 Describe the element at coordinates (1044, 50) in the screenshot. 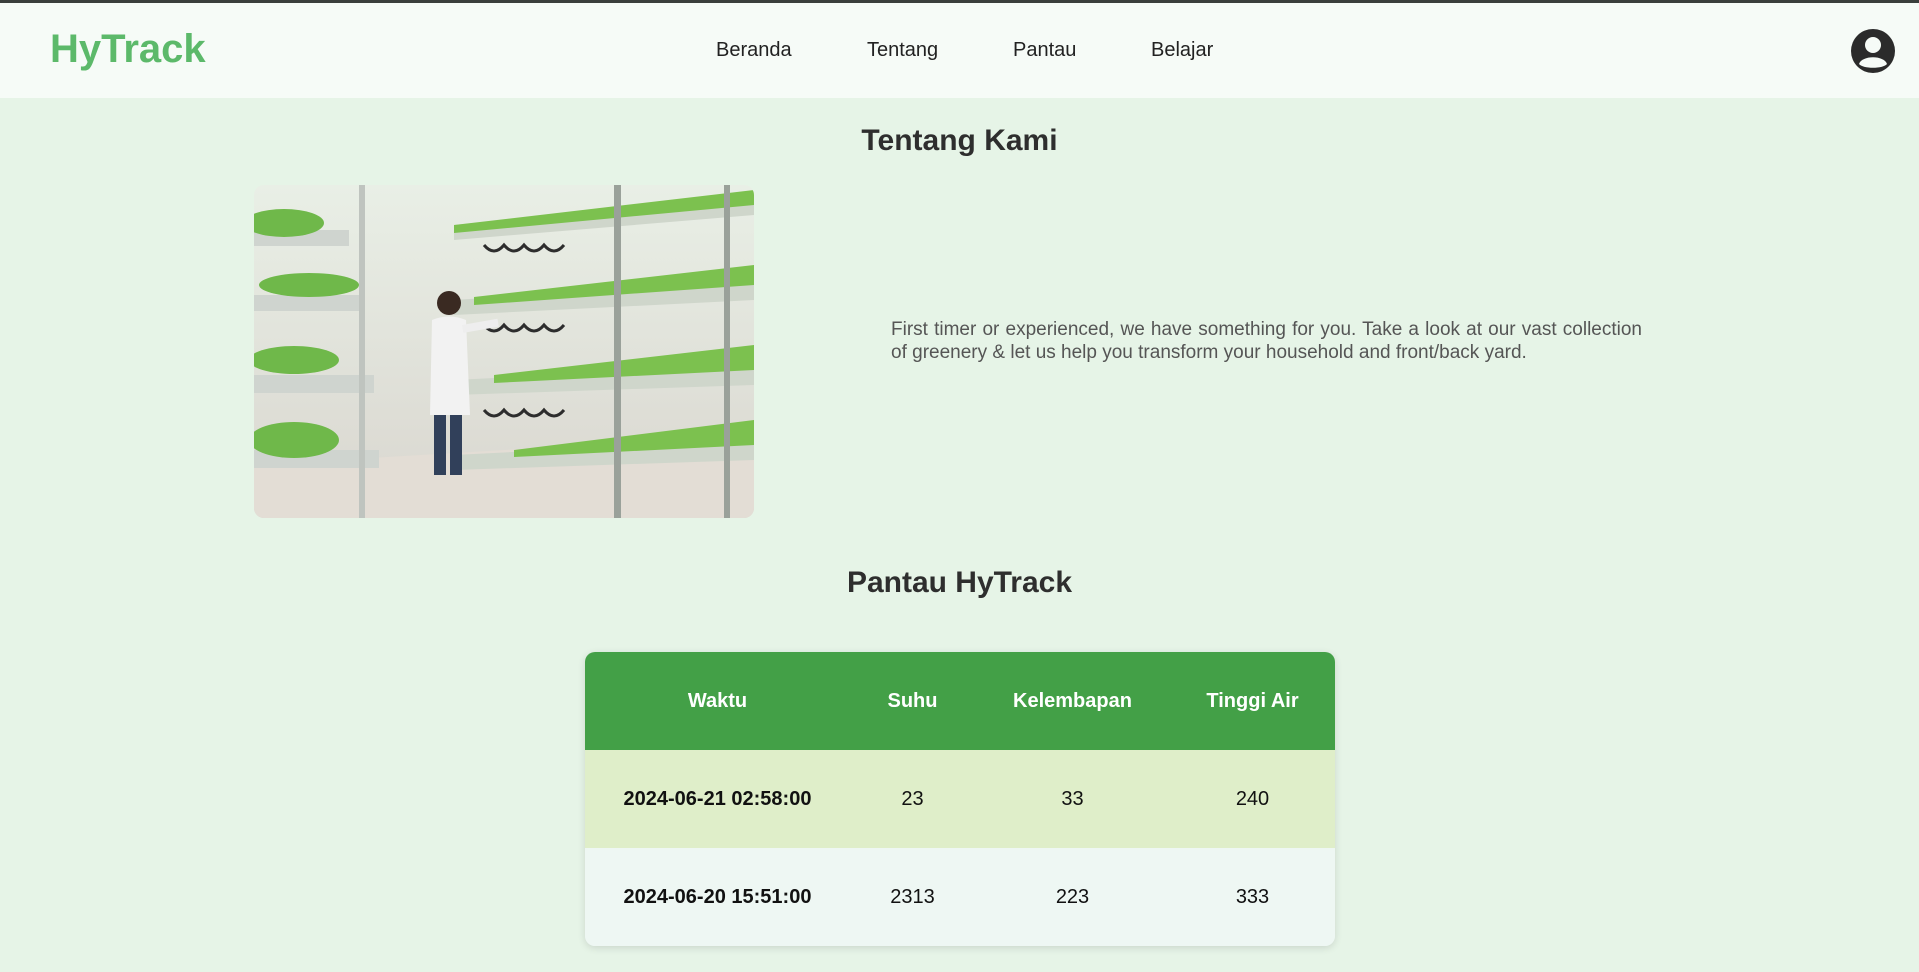

I see `nav-item-pantau: Pantau` at that location.